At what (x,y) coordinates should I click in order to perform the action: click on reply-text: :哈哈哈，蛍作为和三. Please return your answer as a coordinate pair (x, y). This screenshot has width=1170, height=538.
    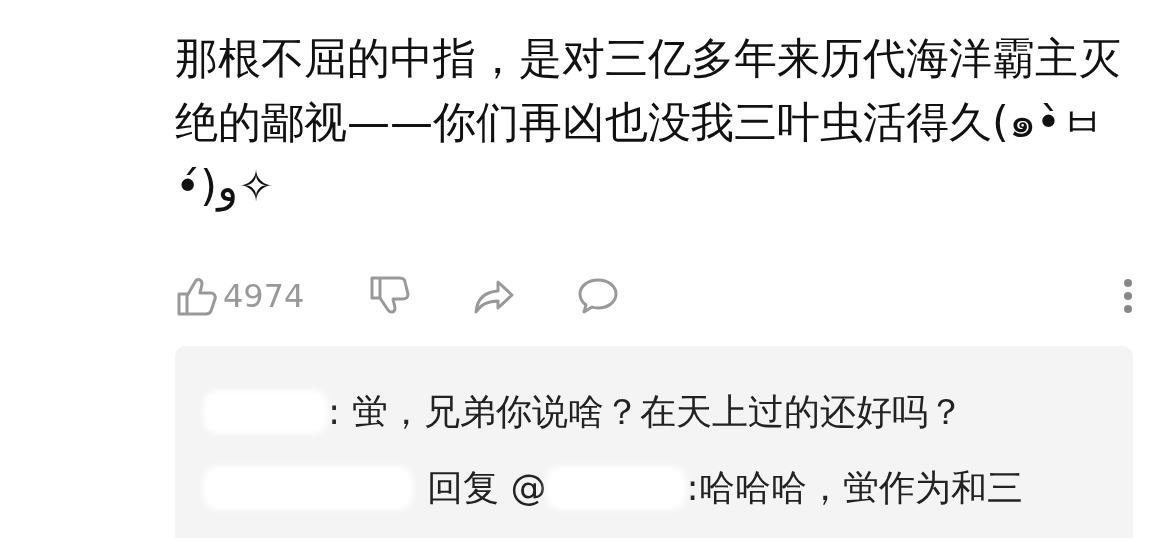
    Looking at the image, I should click on (854, 488).